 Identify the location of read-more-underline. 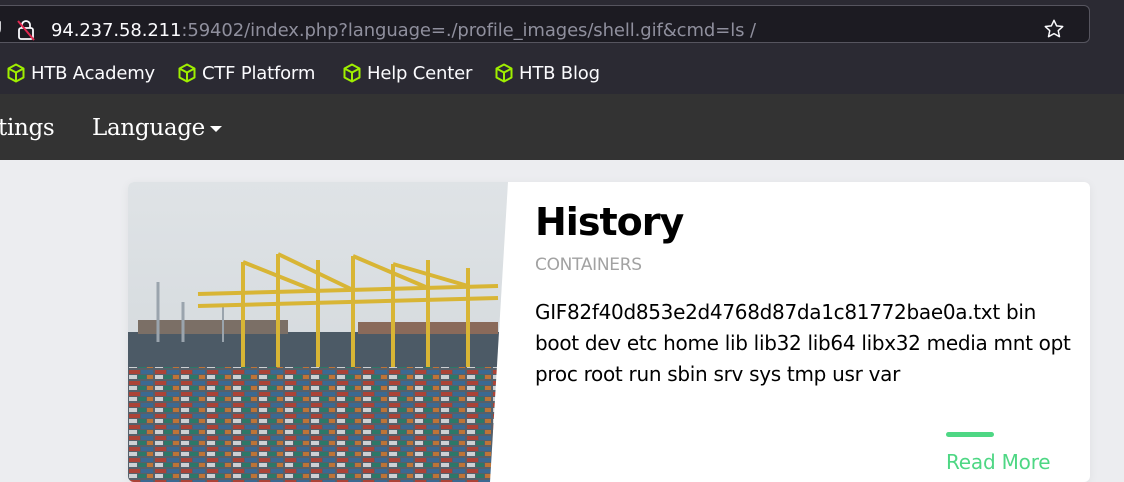
(970, 434).